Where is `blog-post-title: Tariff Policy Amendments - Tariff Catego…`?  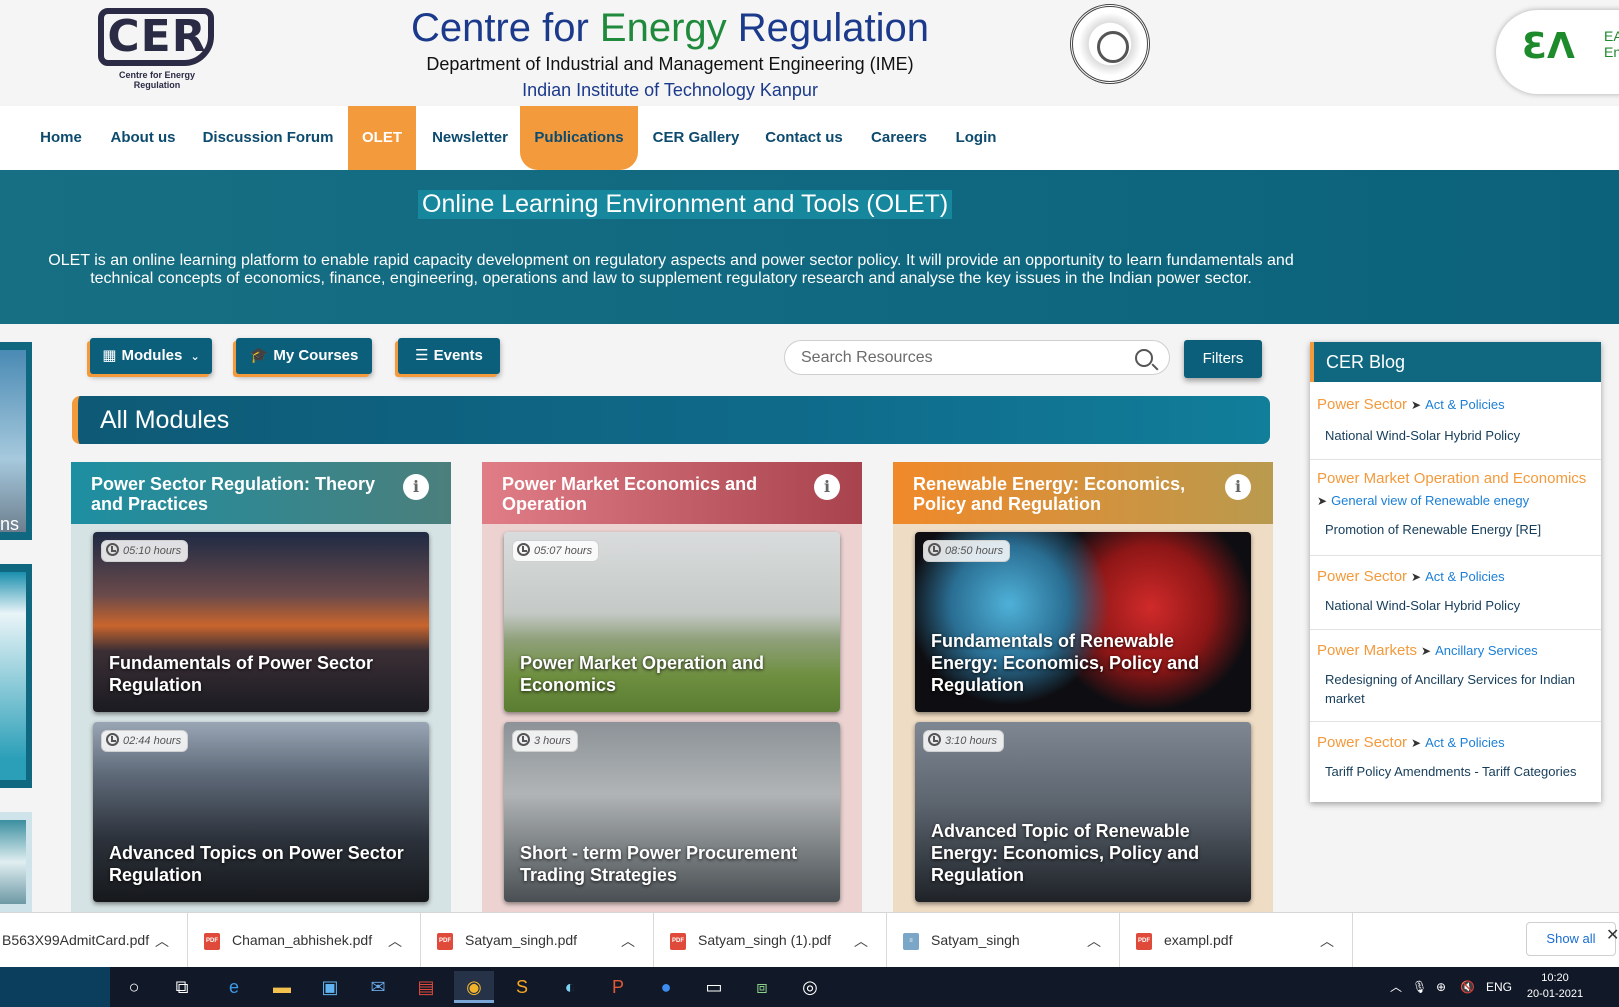
blog-post-title: Tariff Policy Amendments - Tariff Catego… is located at coordinates (1456, 771).